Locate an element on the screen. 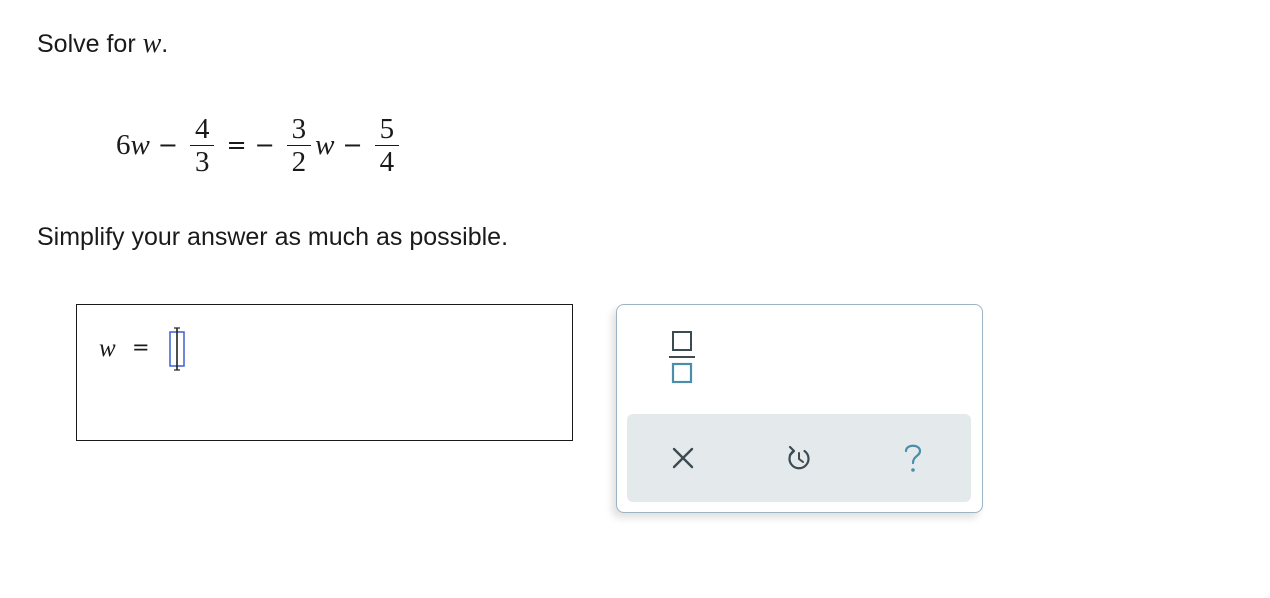 The width and height of the screenshot is (1270, 598). fraction-4-over-3: 4 3 is located at coordinates (202, 145).